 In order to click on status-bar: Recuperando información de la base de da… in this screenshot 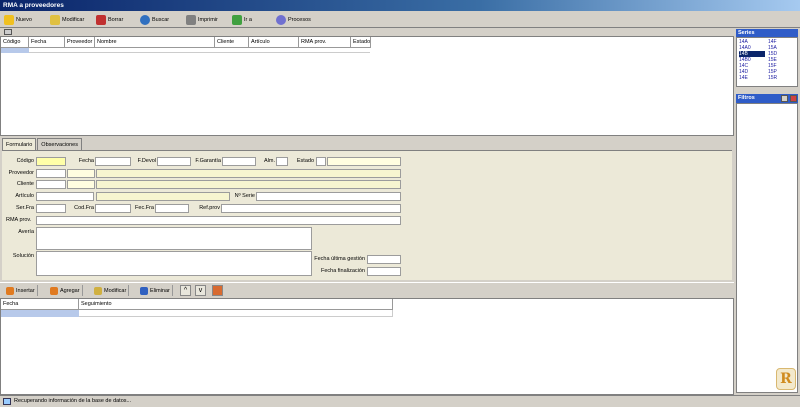, I will do `click(400, 401)`.